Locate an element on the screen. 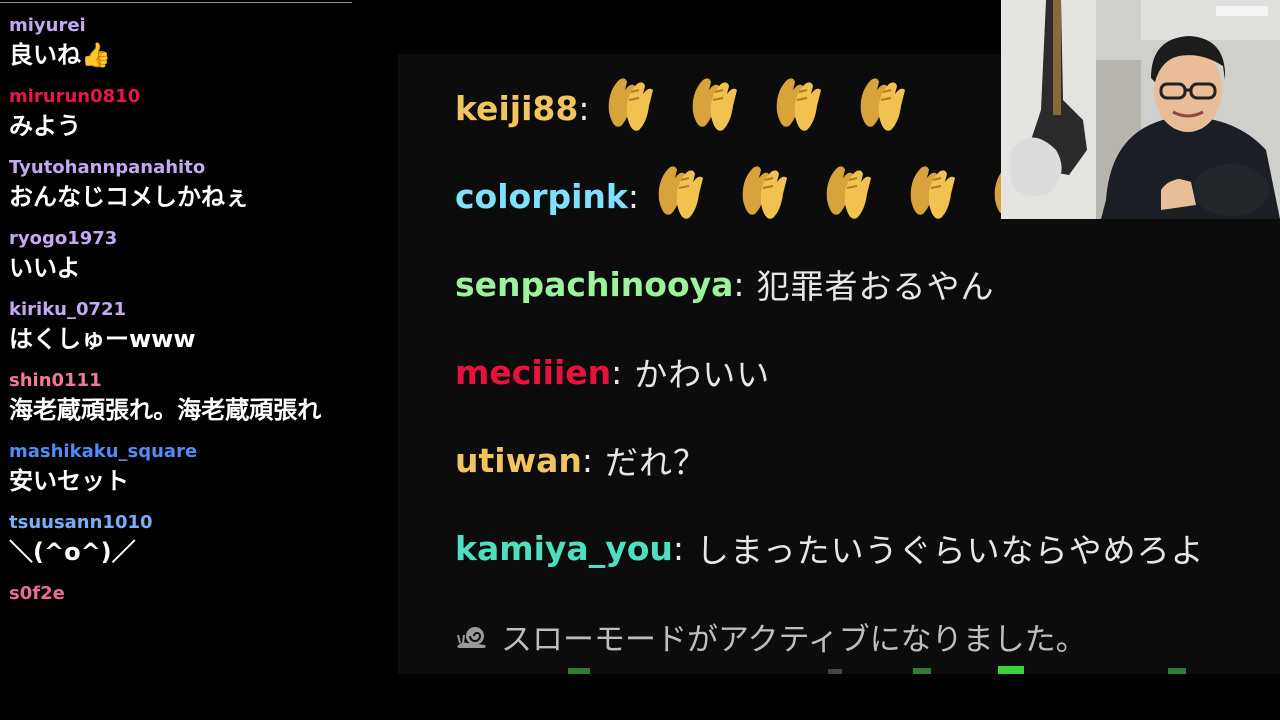 This screenshot has height=720, width=1280. zoomed-chat-username: senpachinooya is located at coordinates (594, 284).